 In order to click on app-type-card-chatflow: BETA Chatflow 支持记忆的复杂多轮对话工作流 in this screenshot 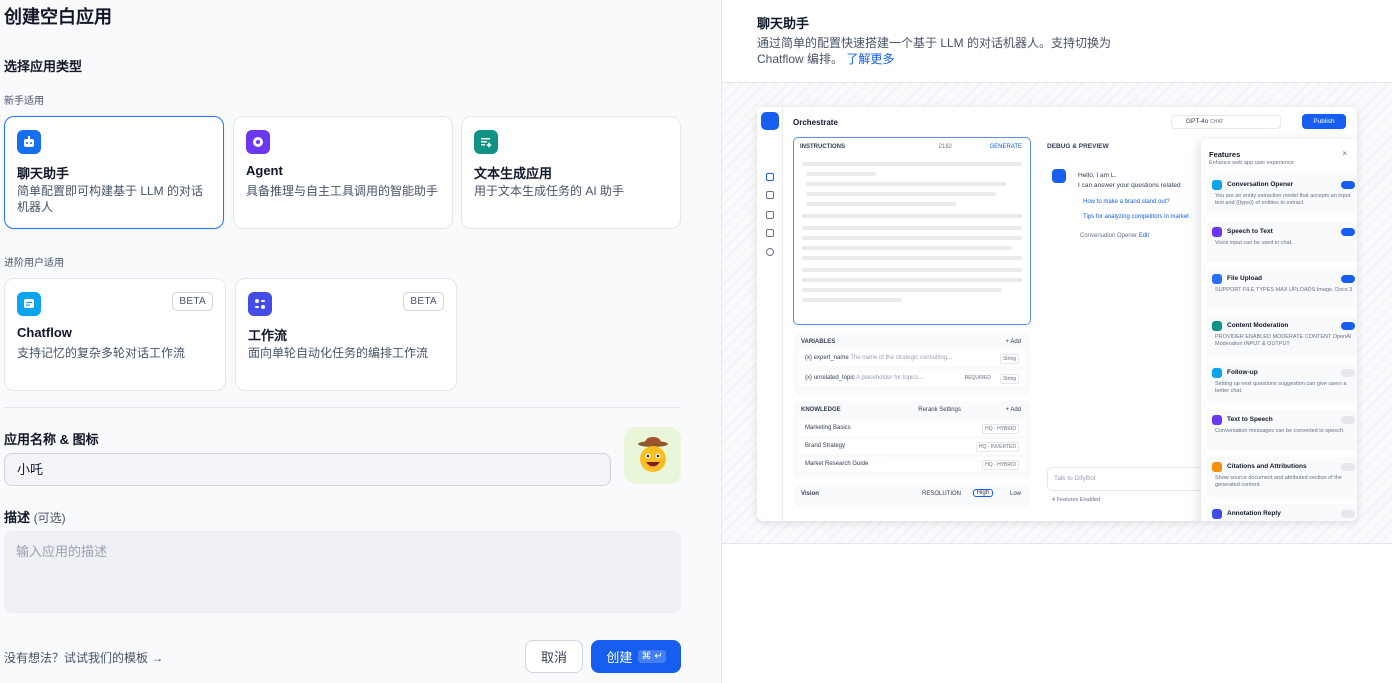, I will do `click(115, 334)`.